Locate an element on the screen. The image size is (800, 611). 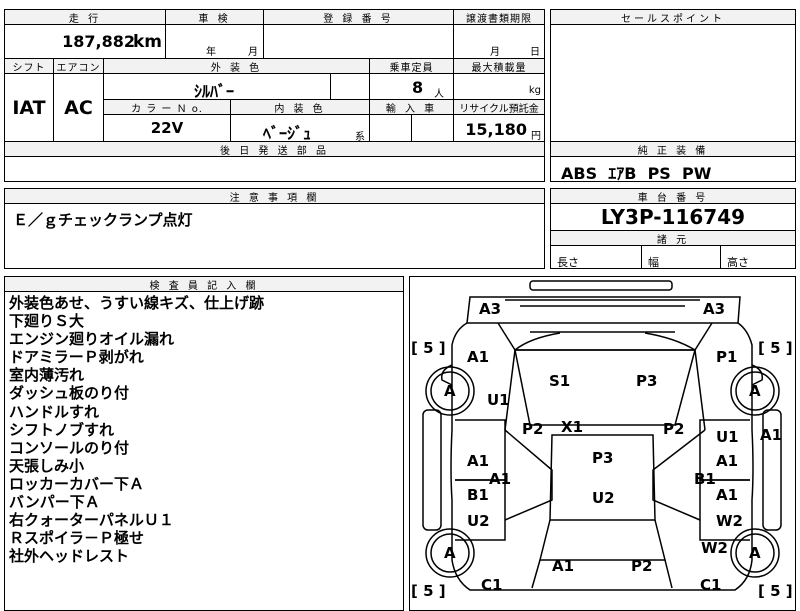
inspector-line: エンジン廻りオイル漏れ is located at coordinates (92, 339).